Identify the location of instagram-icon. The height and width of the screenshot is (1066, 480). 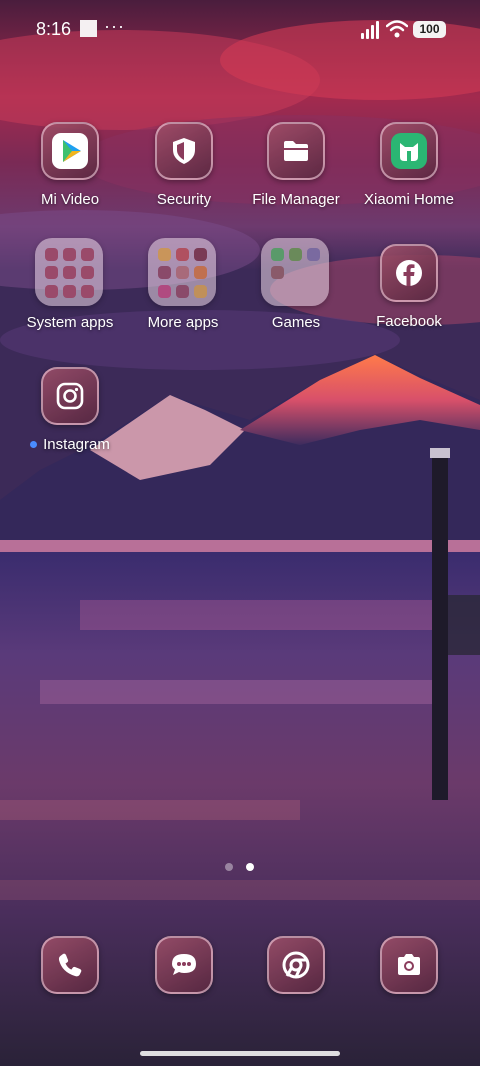
(70, 396).